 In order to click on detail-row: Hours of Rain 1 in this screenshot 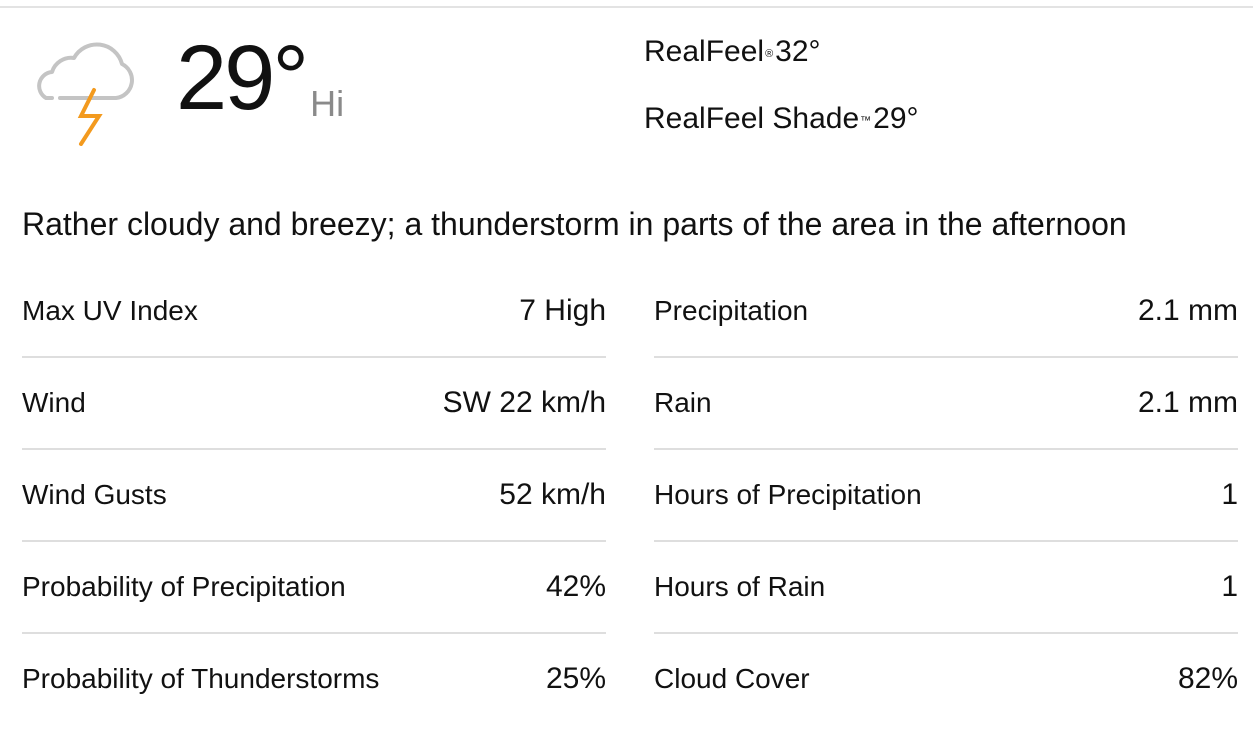, I will do `click(946, 588)`.